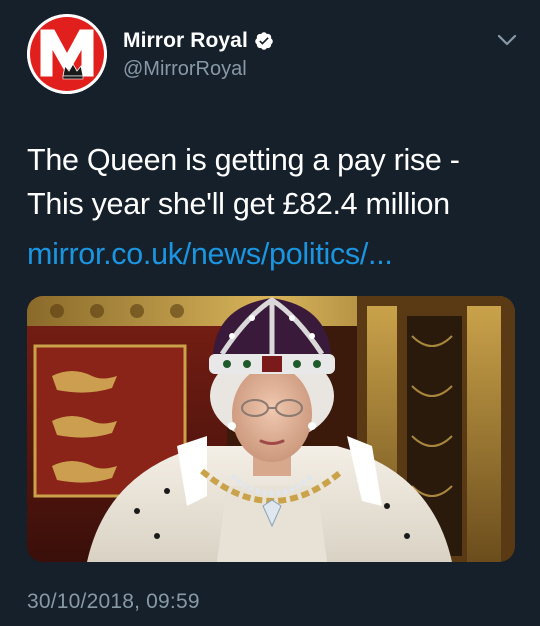 The image size is (540, 626). What do you see at coordinates (264, 41) in the screenshot?
I see `verified-badge-icon` at bounding box center [264, 41].